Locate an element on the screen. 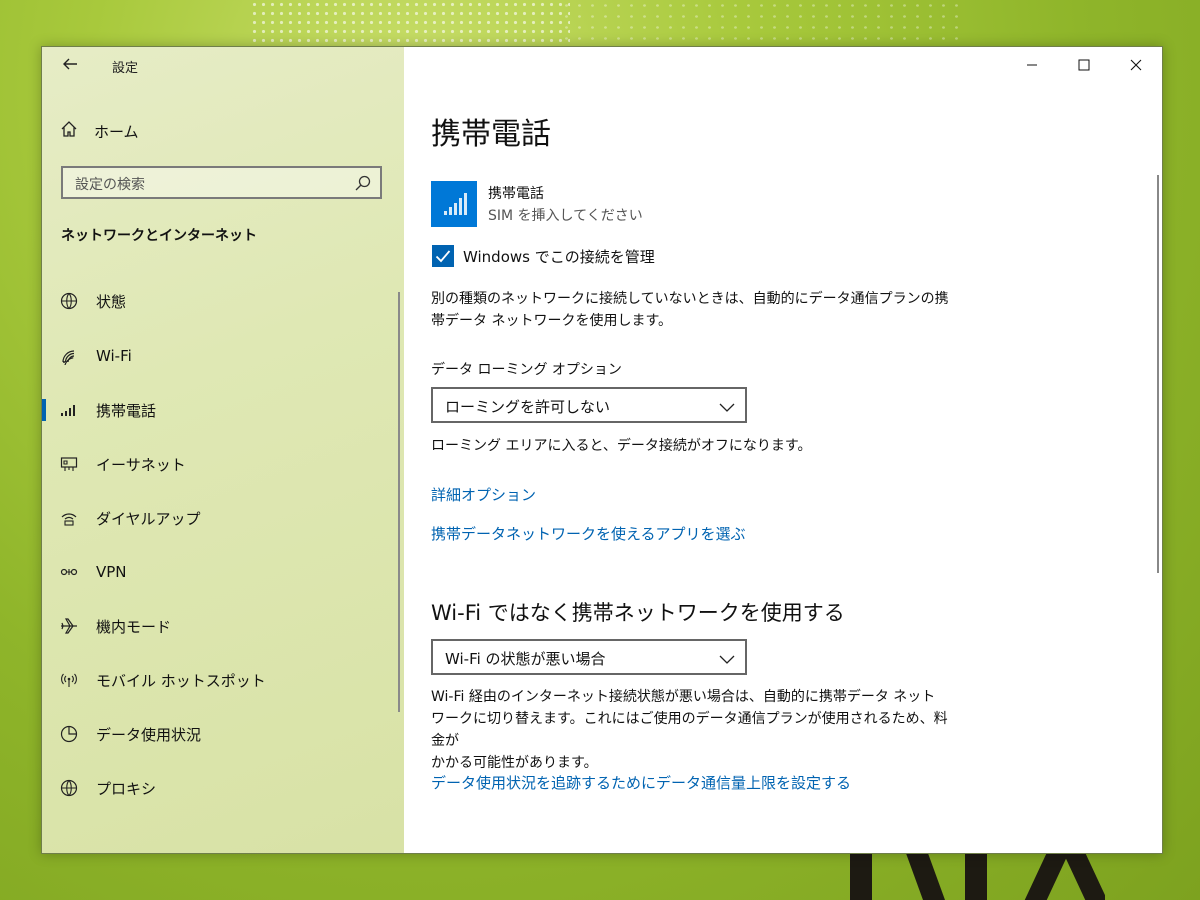 This screenshot has height=900, width=1200. airplane-icon is located at coordinates (69, 626).